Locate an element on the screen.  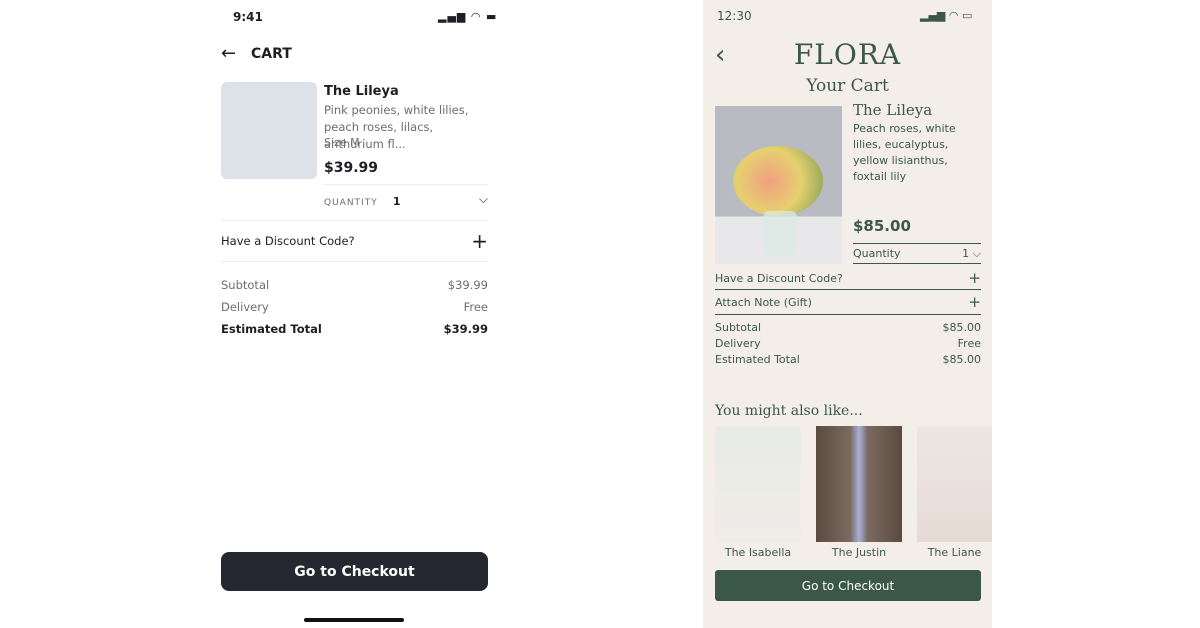
back-arrow-icon: ← is located at coordinates (228, 53).